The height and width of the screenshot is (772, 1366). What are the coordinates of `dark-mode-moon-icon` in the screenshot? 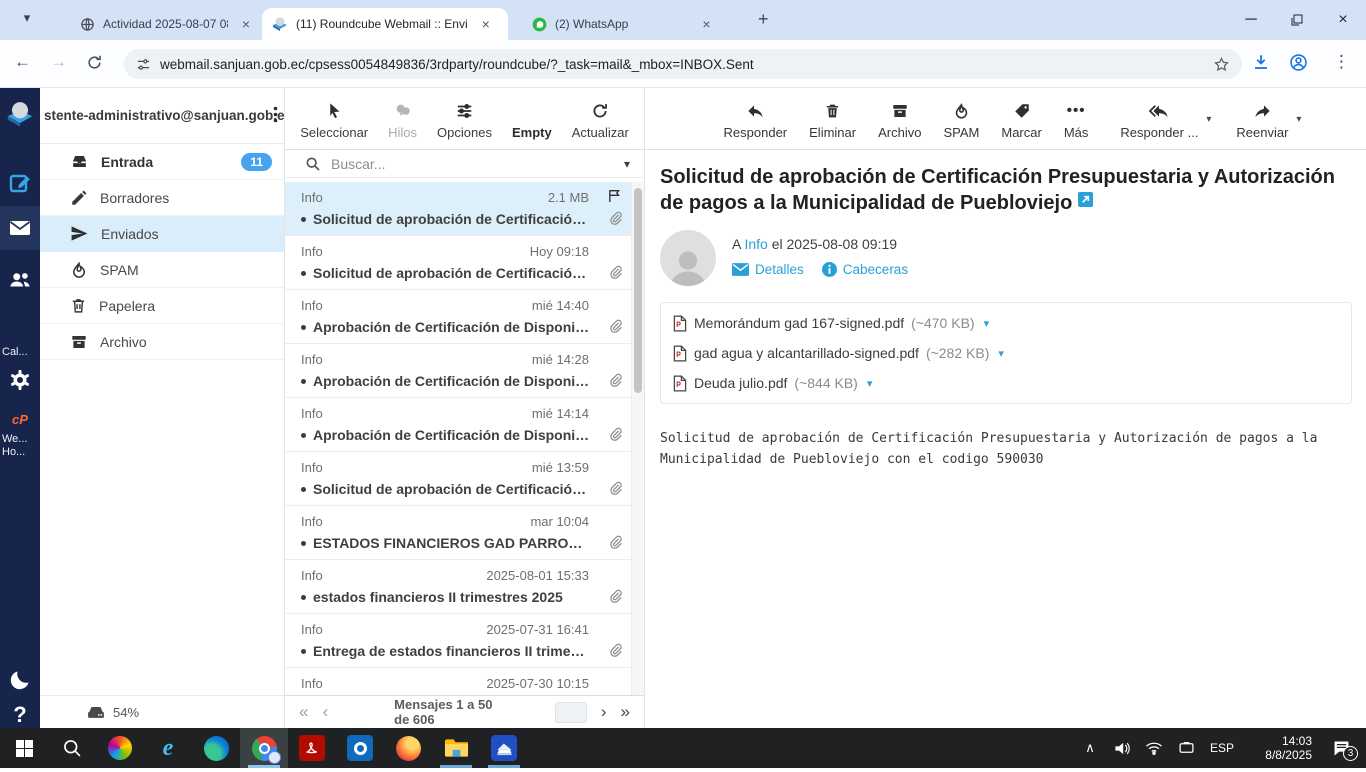 It's located at (20, 680).